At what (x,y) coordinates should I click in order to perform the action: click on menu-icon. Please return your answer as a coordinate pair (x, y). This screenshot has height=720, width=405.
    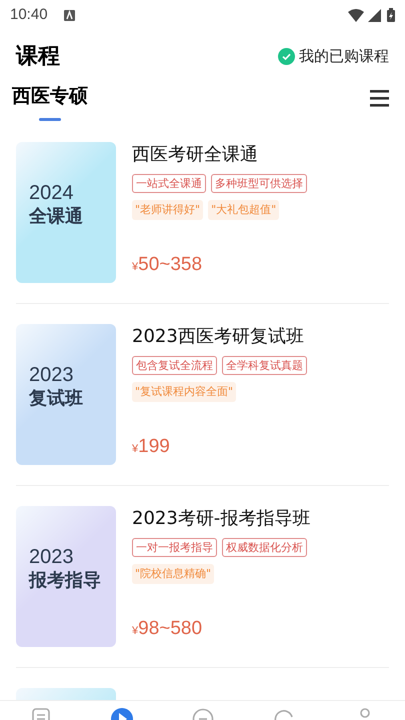
    Looking at the image, I should click on (379, 98).